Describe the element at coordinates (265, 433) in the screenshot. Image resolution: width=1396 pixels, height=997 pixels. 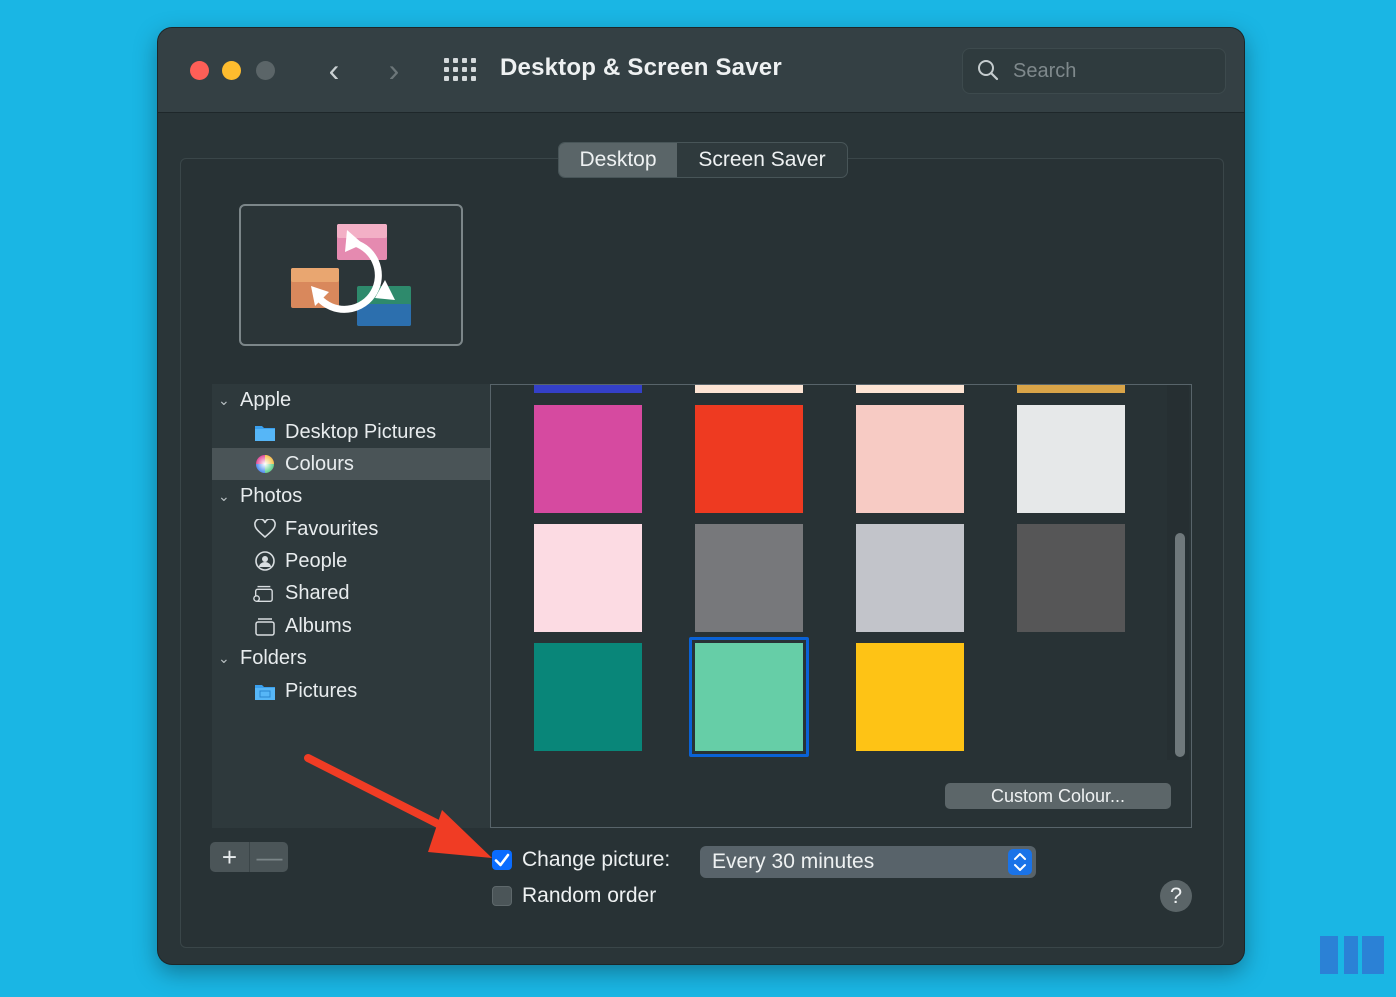
I see `folder-icon` at that location.